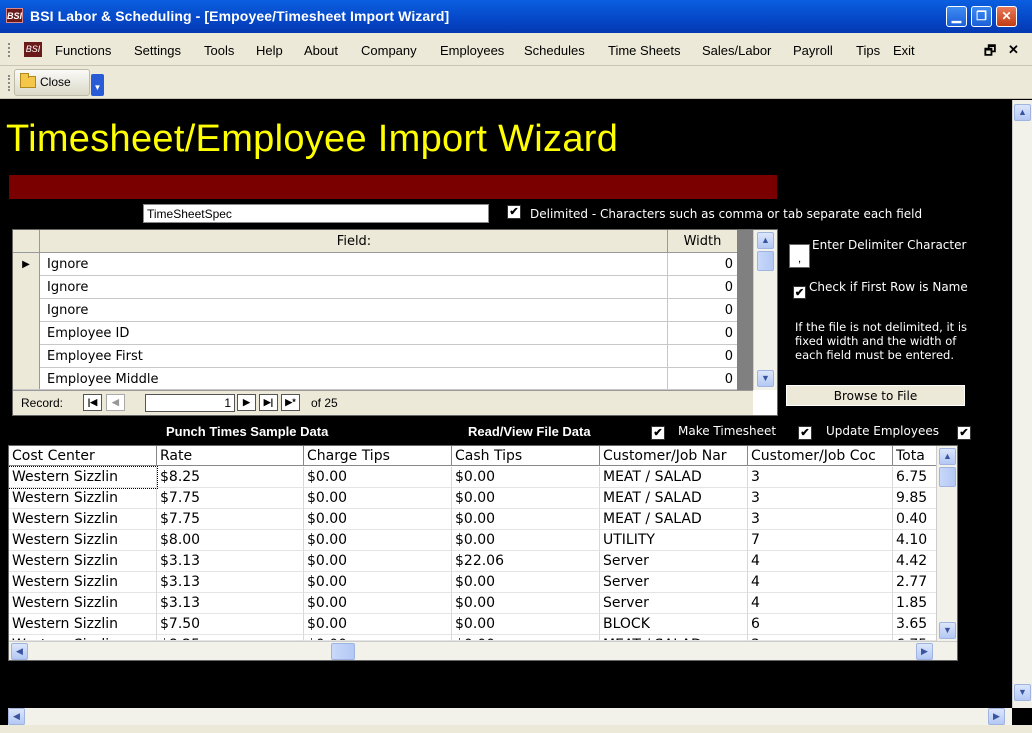  Describe the element at coordinates (219, 50) in the screenshot. I see `menu-tools: Tools` at that location.